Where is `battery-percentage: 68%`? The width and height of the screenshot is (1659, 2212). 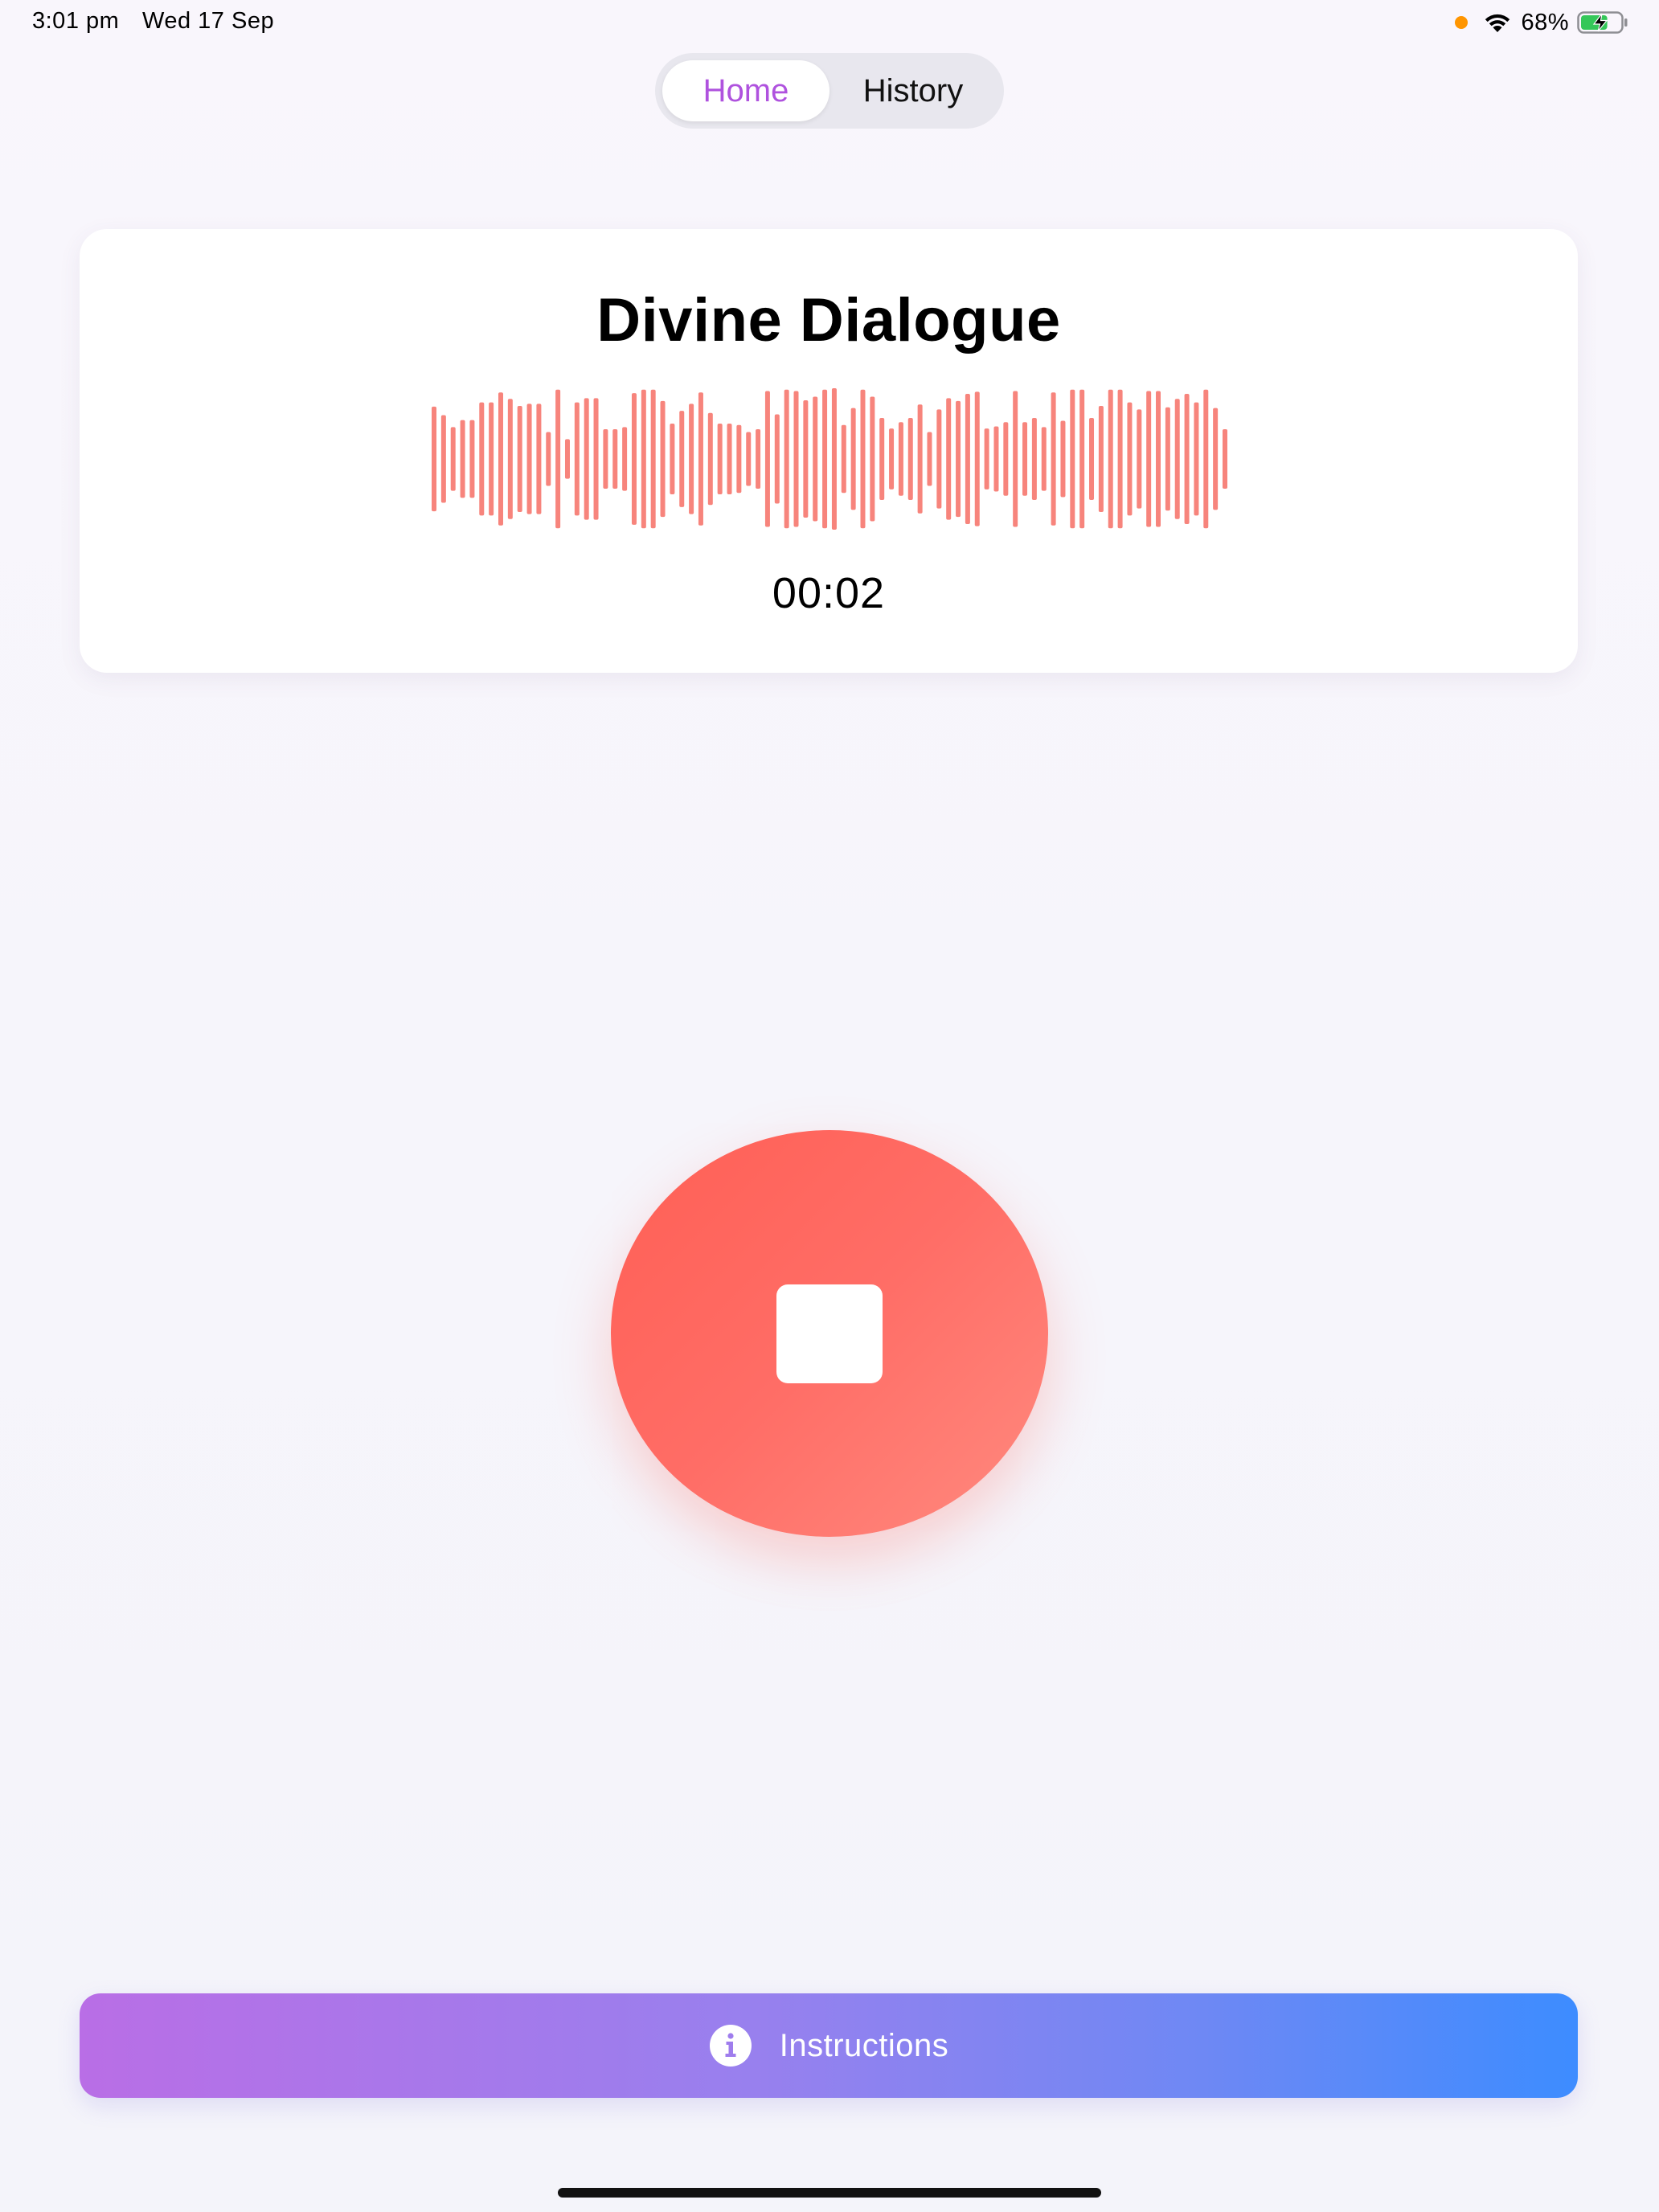 battery-percentage: 68% is located at coordinates (1545, 22).